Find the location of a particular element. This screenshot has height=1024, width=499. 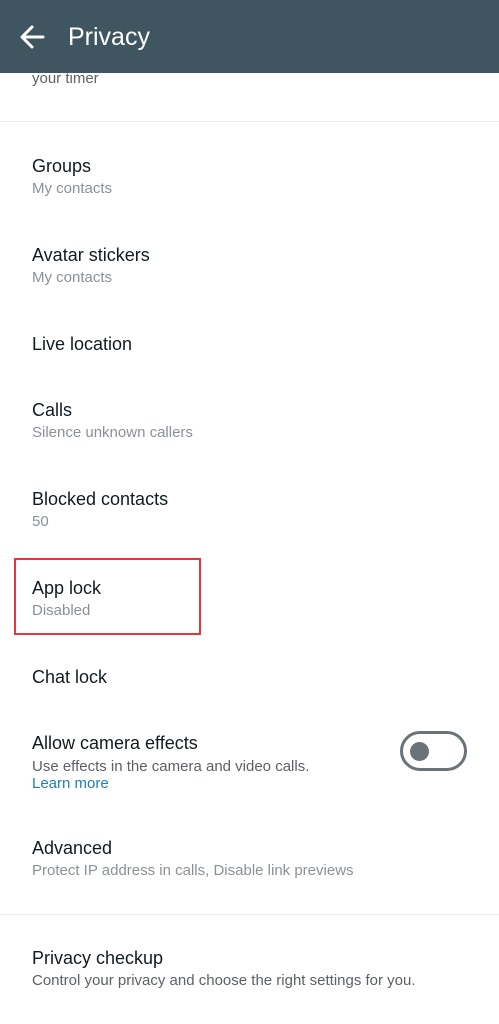

avatar-stickers-item: Avatar stickers My contacts is located at coordinates (249, 267).